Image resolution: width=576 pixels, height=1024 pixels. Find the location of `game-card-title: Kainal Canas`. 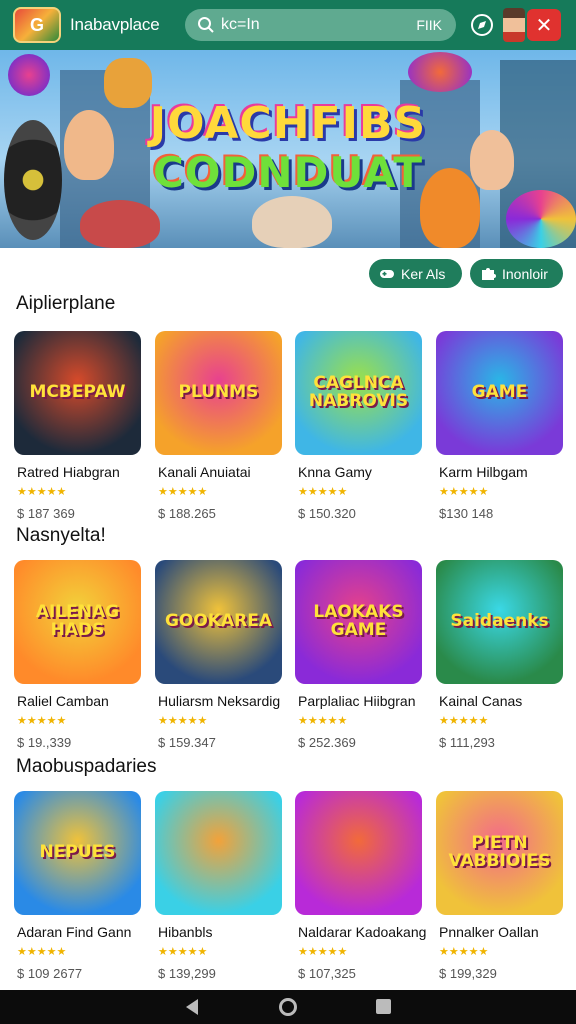

game-card-title: Kainal Canas is located at coordinates (480, 701).